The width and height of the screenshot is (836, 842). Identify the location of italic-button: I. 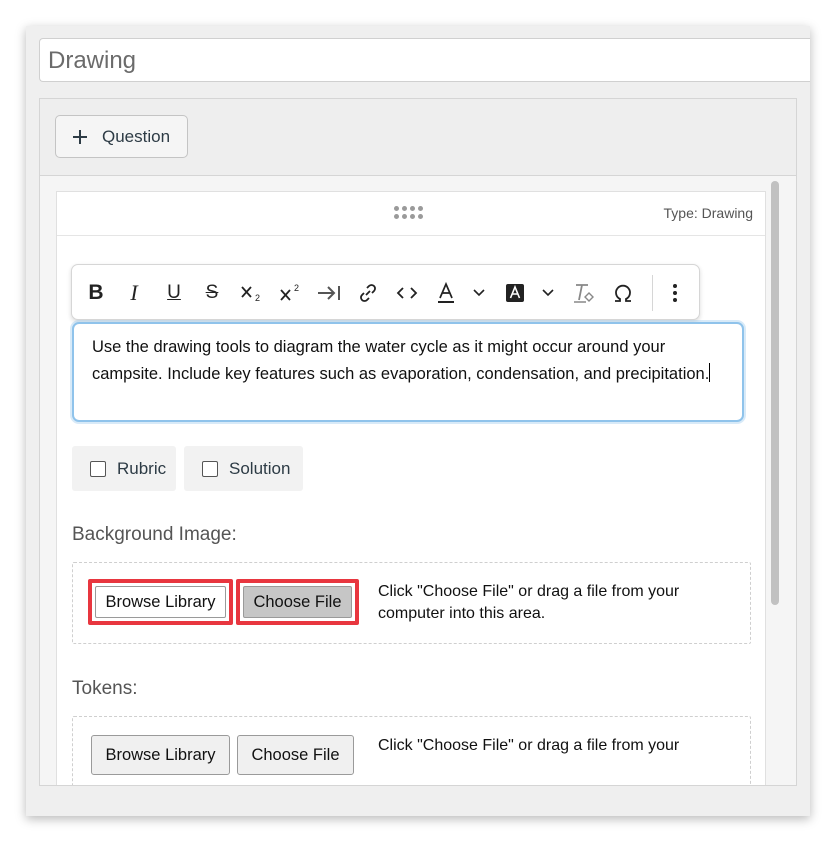
(134, 293).